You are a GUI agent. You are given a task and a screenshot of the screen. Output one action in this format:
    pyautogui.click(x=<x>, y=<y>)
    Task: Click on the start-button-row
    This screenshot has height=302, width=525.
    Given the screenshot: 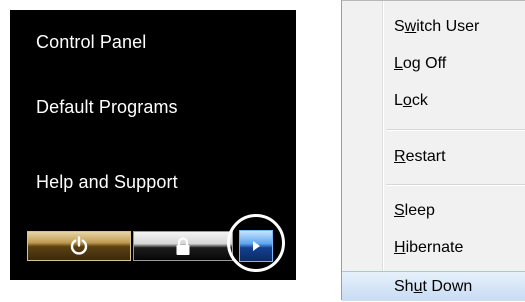 What is the action you would take?
    pyautogui.click(x=157, y=243)
    